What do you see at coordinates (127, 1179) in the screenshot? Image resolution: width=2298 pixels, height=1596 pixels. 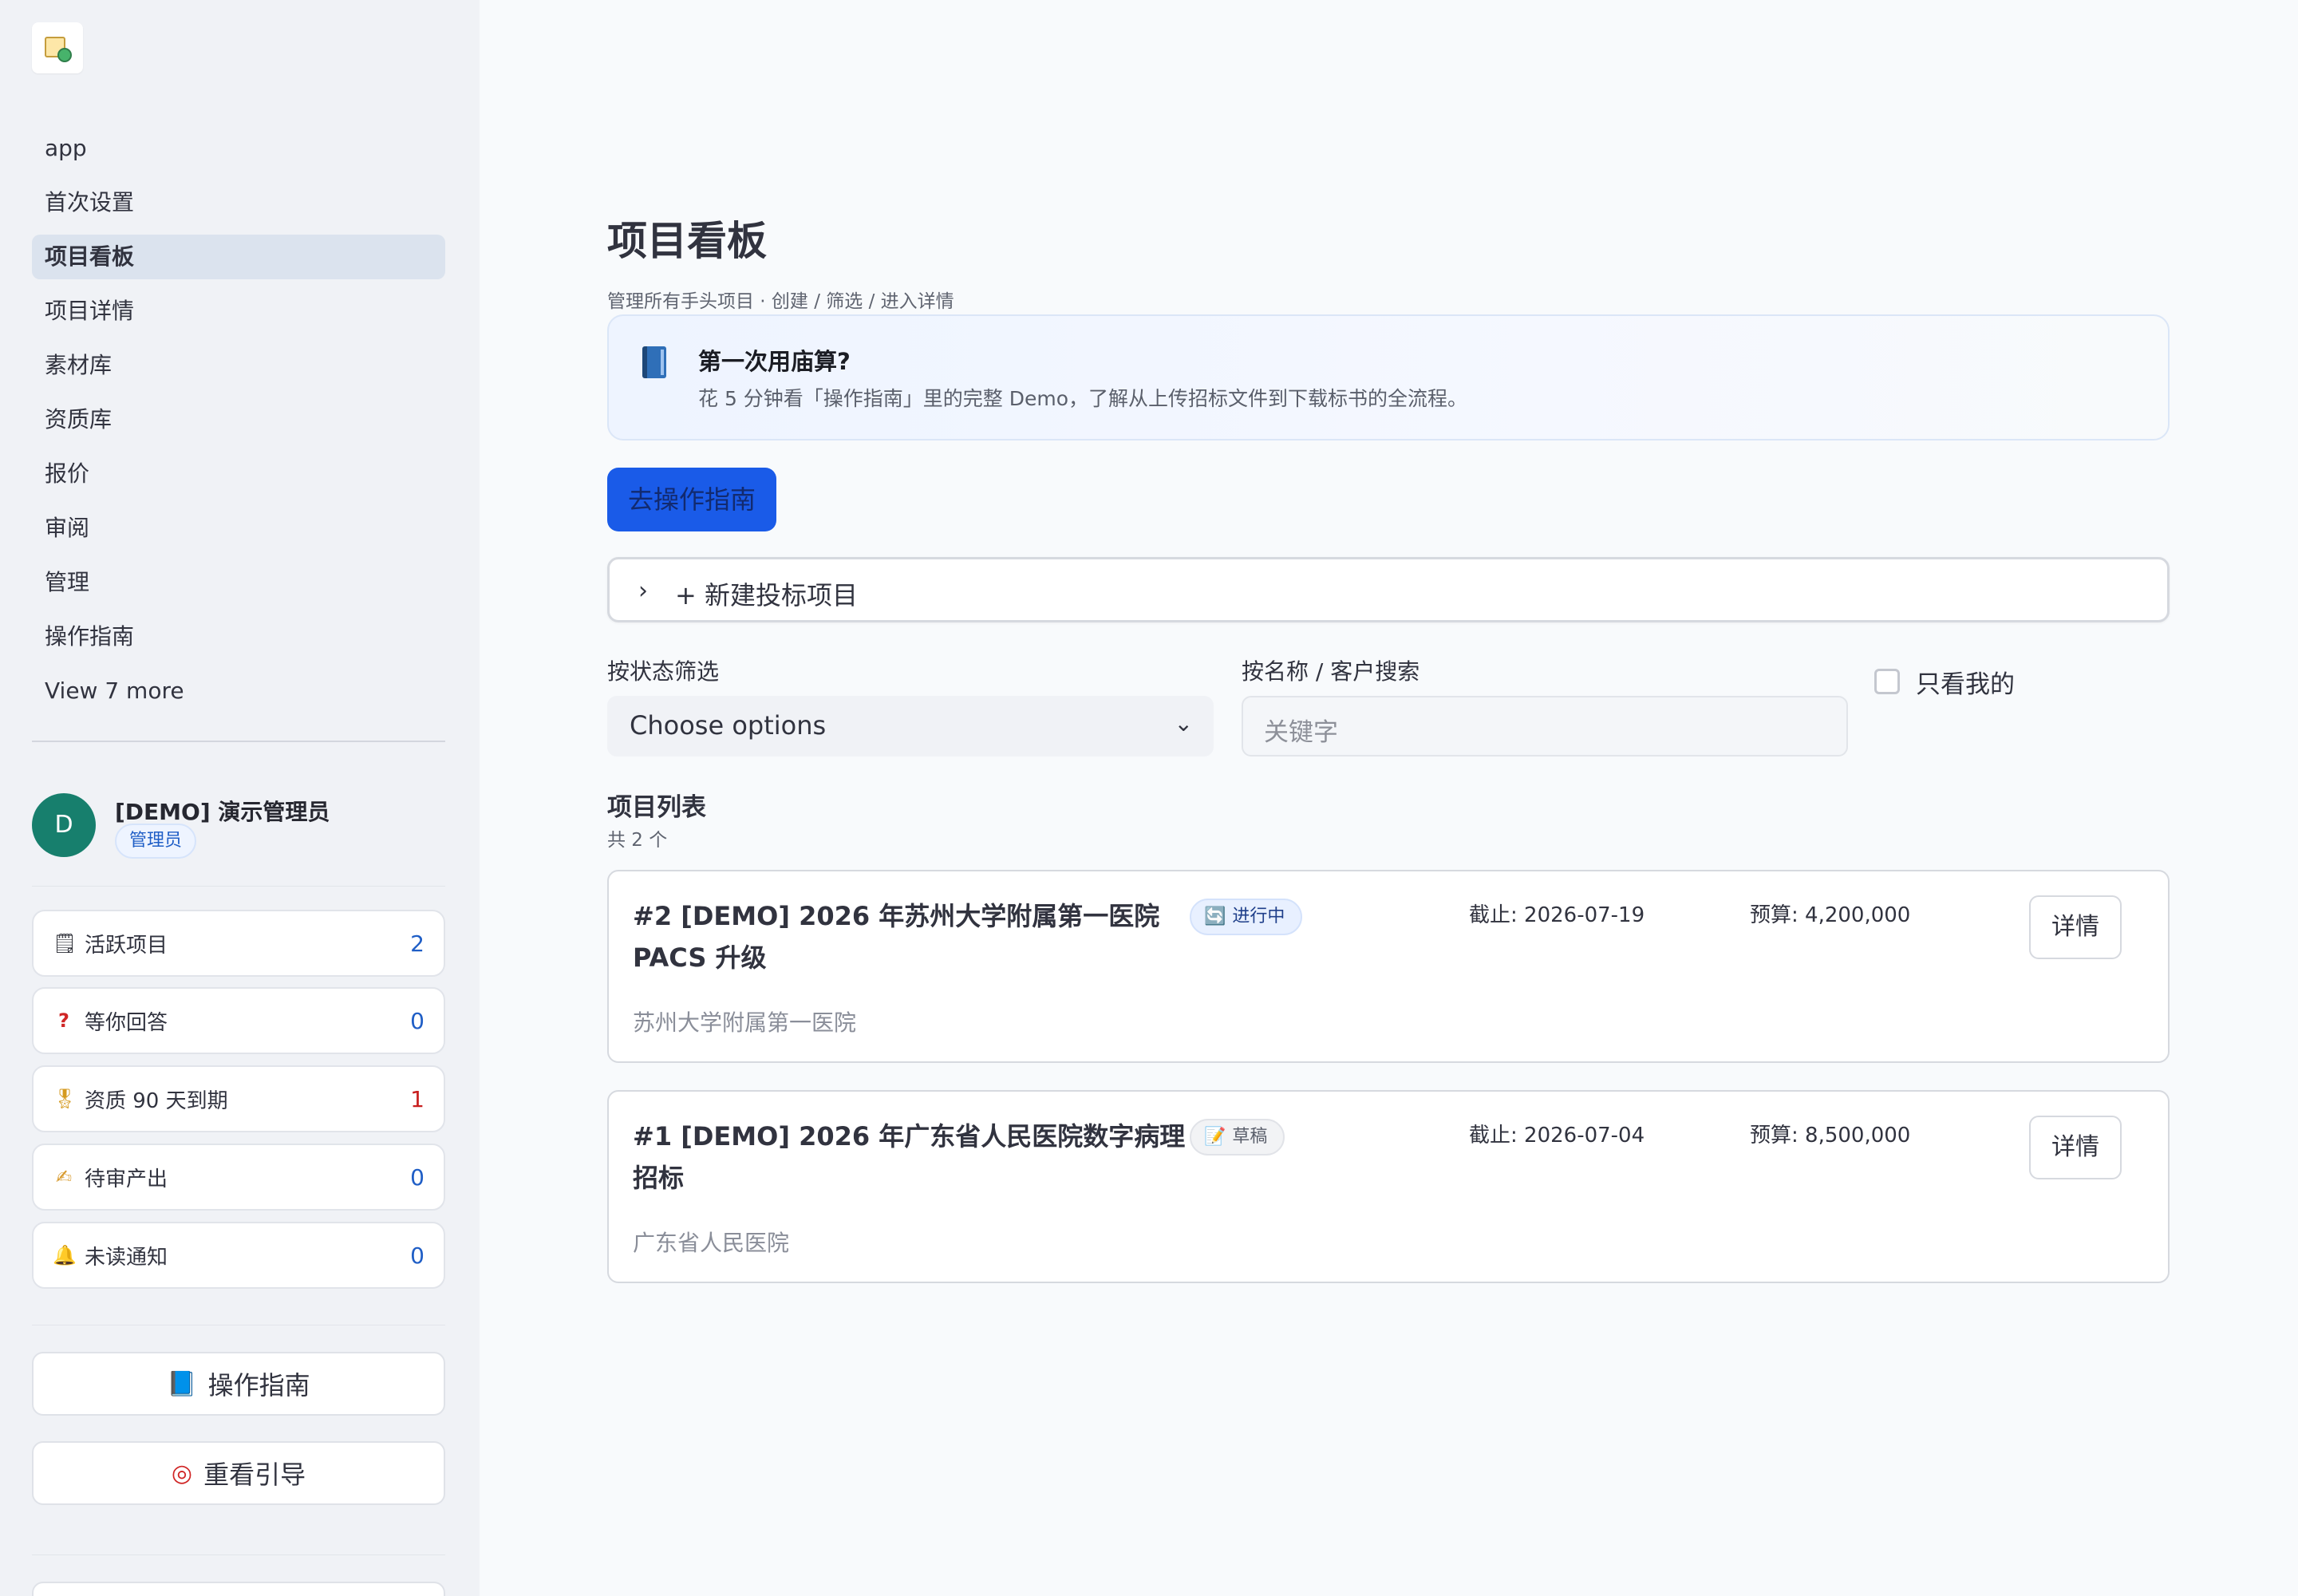 I see `stat-label: 待审产出` at bounding box center [127, 1179].